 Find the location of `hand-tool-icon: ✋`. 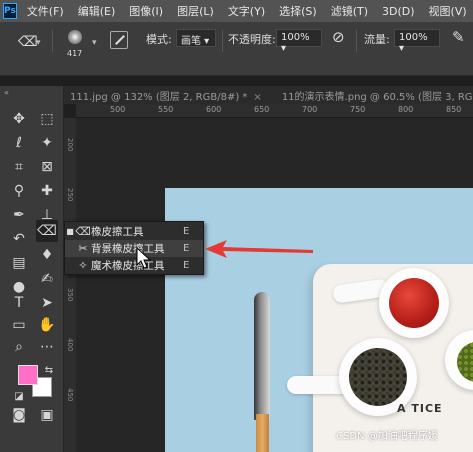

hand-tool-icon: ✋ is located at coordinates (47, 325).